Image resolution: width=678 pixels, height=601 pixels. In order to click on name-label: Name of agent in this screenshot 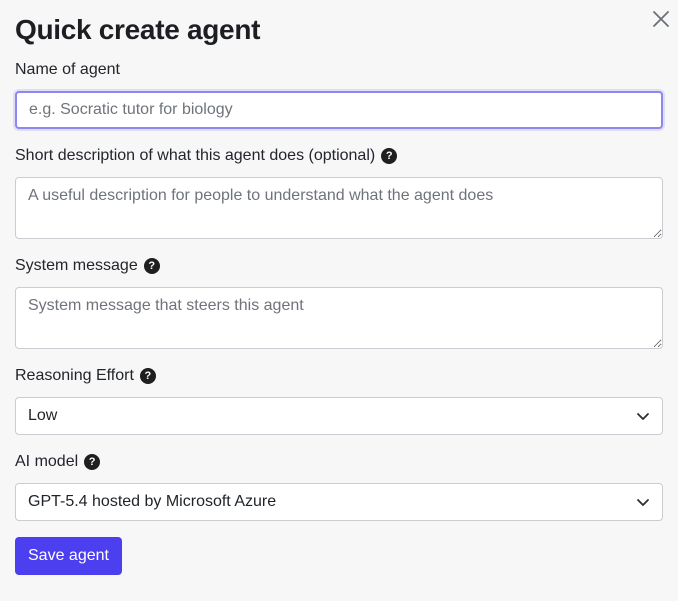, I will do `click(67, 70)`.